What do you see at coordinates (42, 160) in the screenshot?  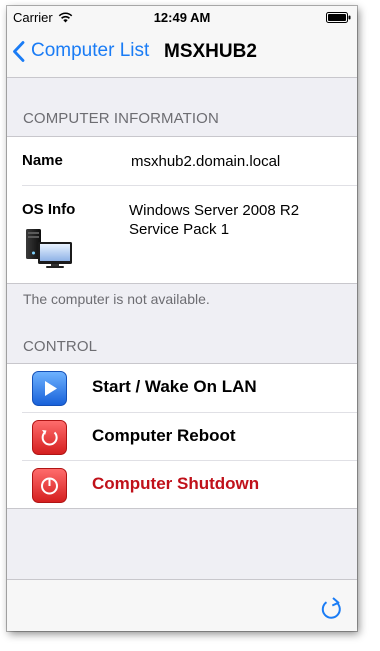 I see `name-label: Name` at bounding box center [42, 160].